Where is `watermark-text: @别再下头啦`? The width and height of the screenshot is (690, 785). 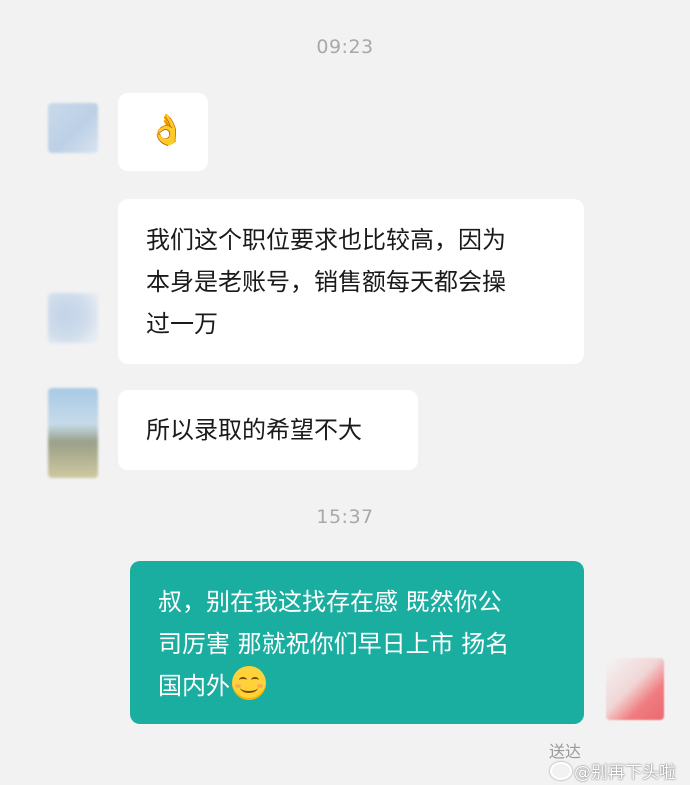
watermark-text: @别再下头啦 is located at coordinates (625, 773).